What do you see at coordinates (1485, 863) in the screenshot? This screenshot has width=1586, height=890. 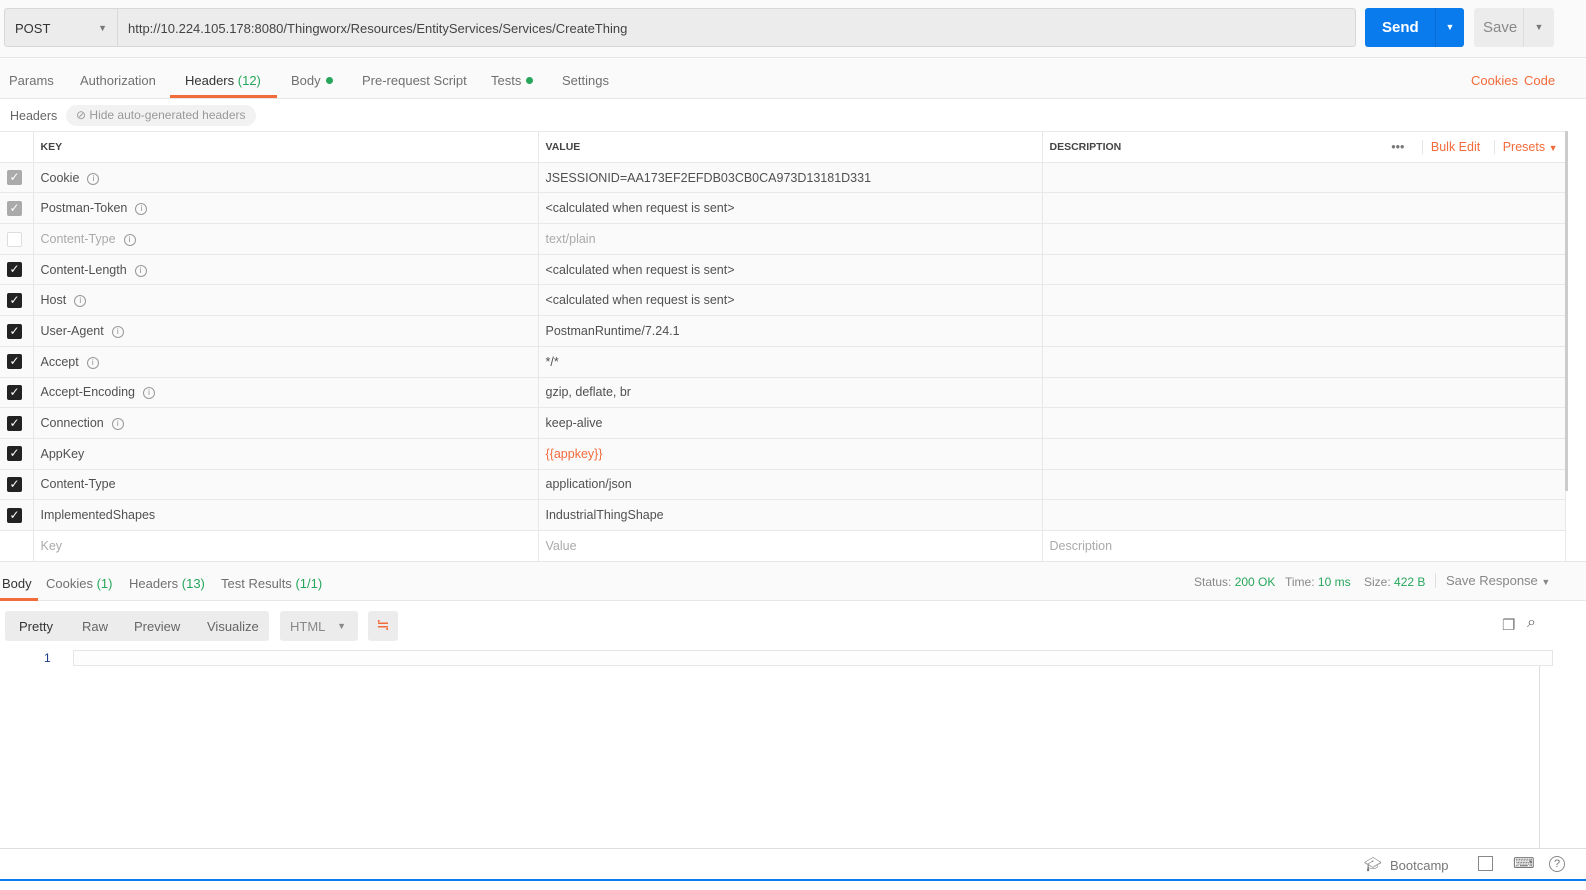 I see `two-pane-icon` at bounding box center [1485, 863].